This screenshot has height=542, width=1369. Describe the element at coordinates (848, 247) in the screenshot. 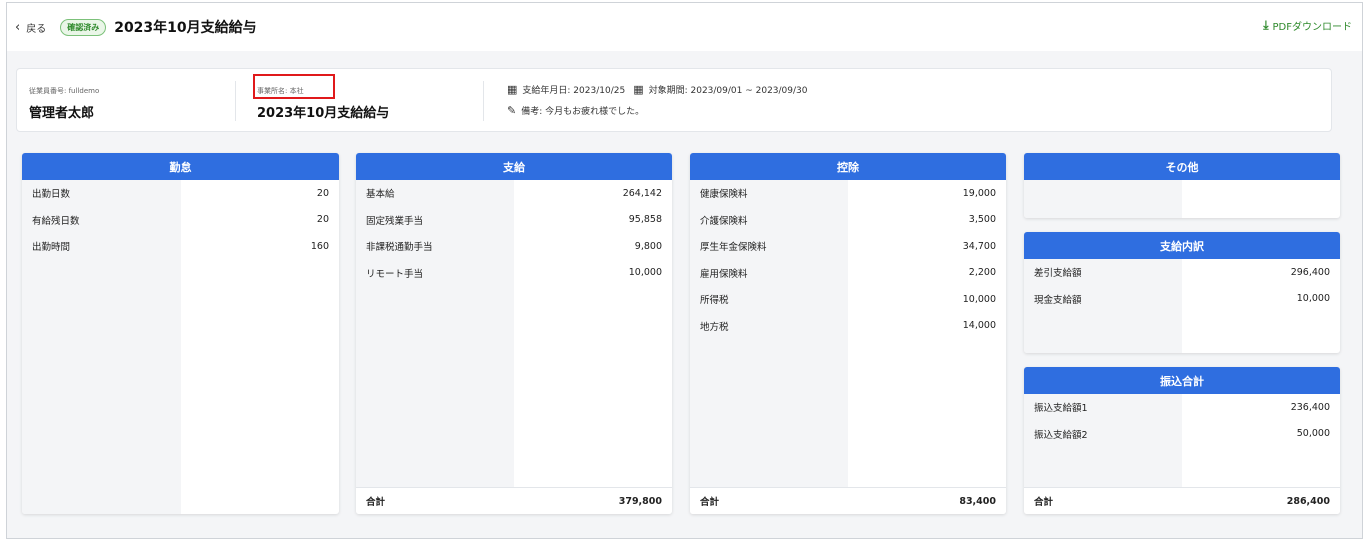

I see `table-row: 厚生年金保険料 34,700` at that location.